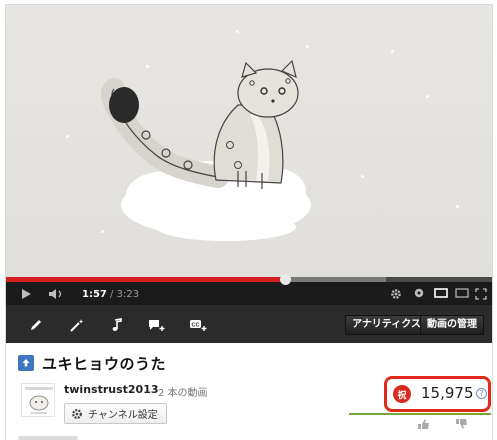 Image resolution: width=497 pixels, height=440 pixels. I want to click on scrubber-handle, so click(285, 279).